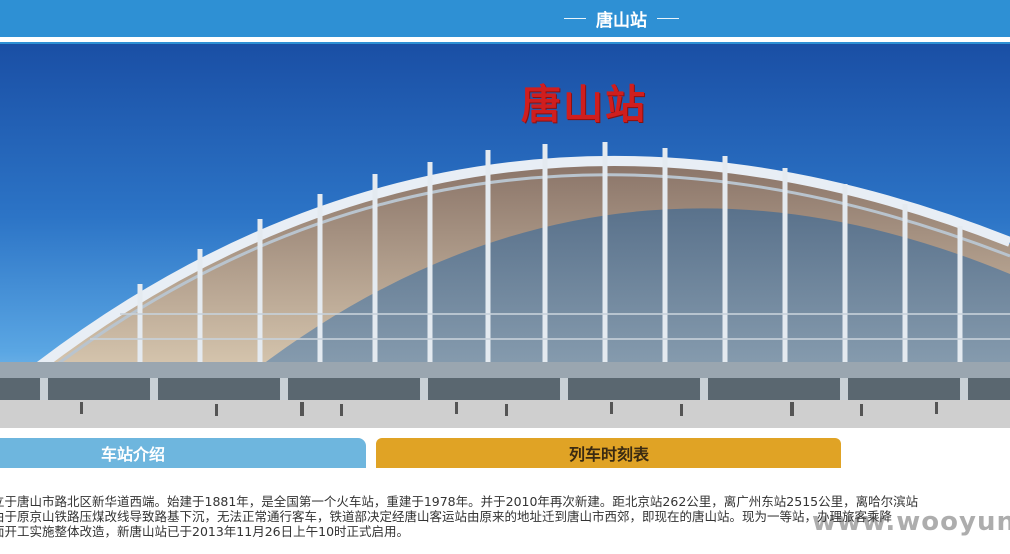 The width and height of the screenshot is (1010, 554). I want to click on entrance-canopy, so click(505, 370).